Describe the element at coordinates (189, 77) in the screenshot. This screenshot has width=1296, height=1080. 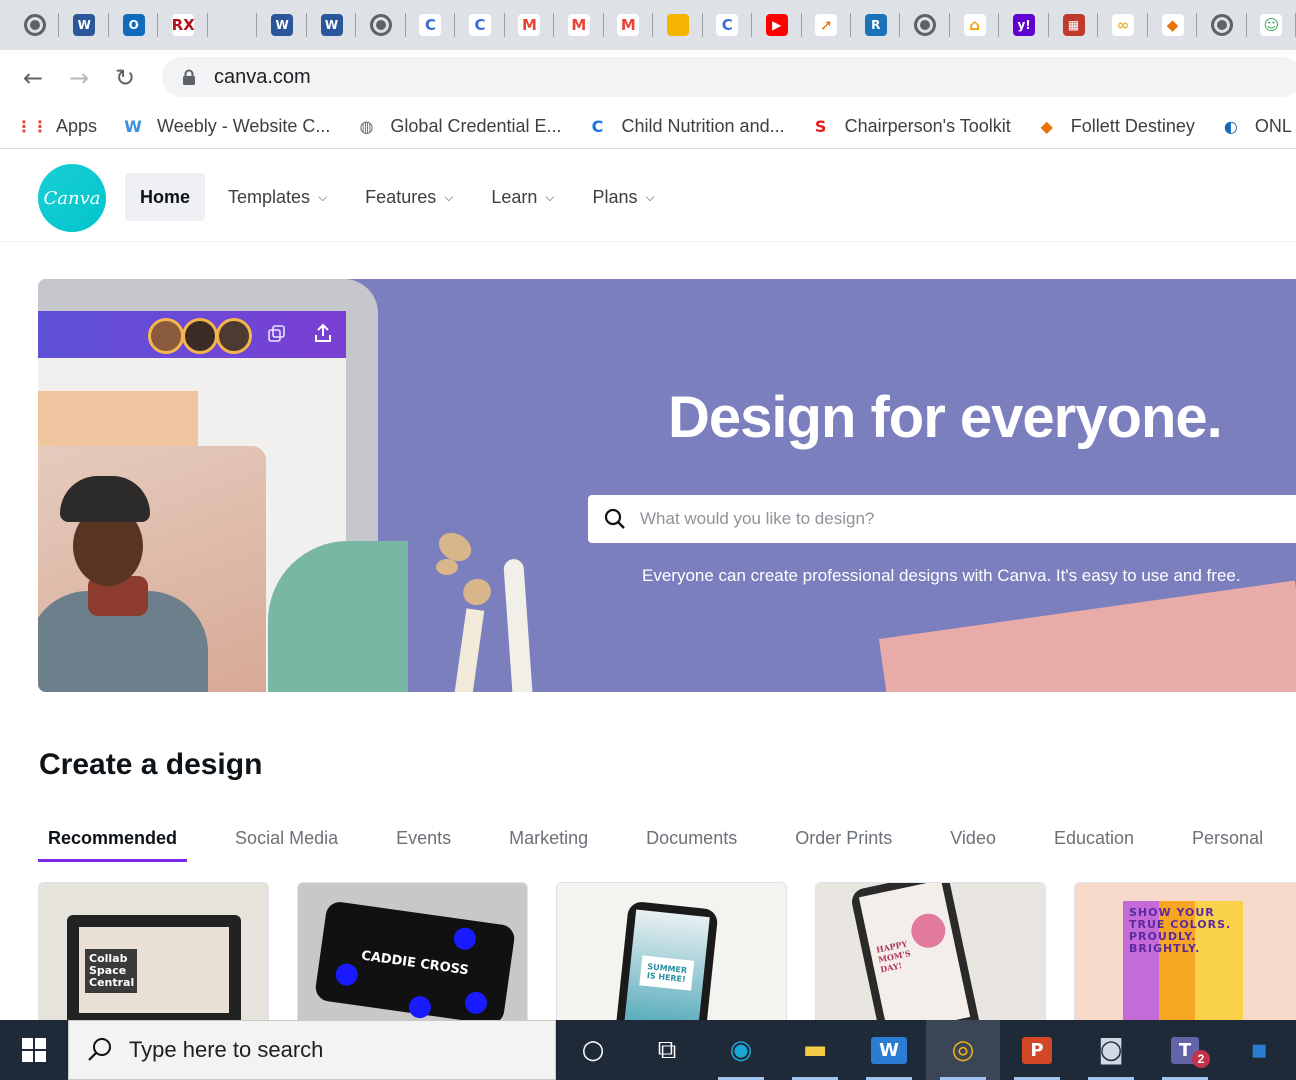
I see `lock-icon` at that location.